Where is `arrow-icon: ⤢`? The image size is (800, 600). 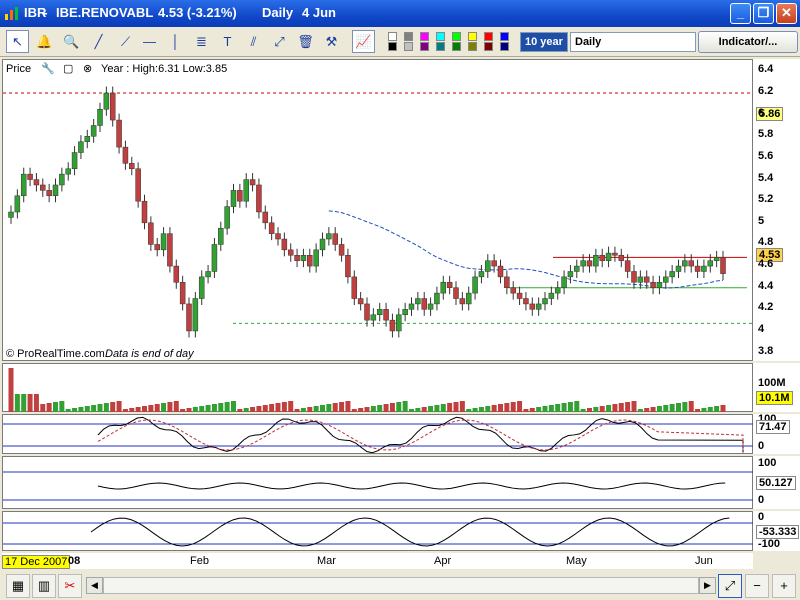
arrow-icon: ⤢ is located at coordinates (279, 41).